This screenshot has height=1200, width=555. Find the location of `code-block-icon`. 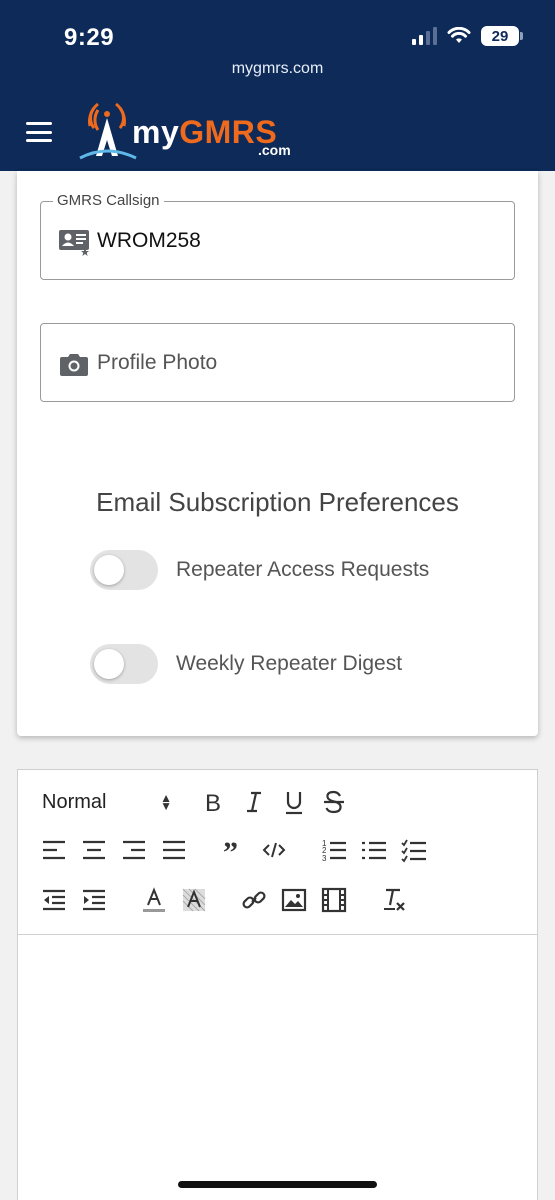

code-block-icon is located at coordinates (274, 850).